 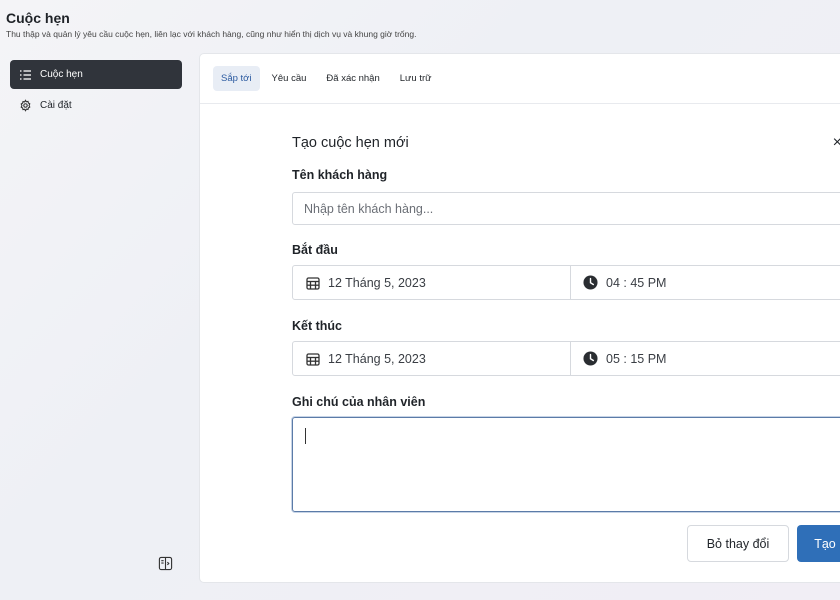 I want to click on staff-notes-label: Ghi chú của nhân viên, so click(x=359, y=402).